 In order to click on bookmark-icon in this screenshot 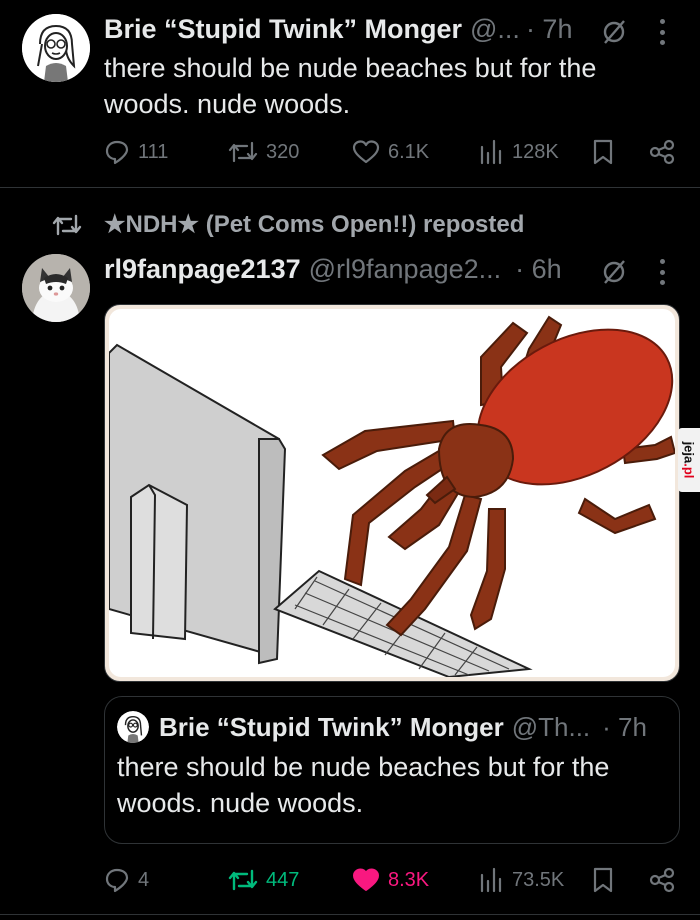, I will do `click(603, 880)`.